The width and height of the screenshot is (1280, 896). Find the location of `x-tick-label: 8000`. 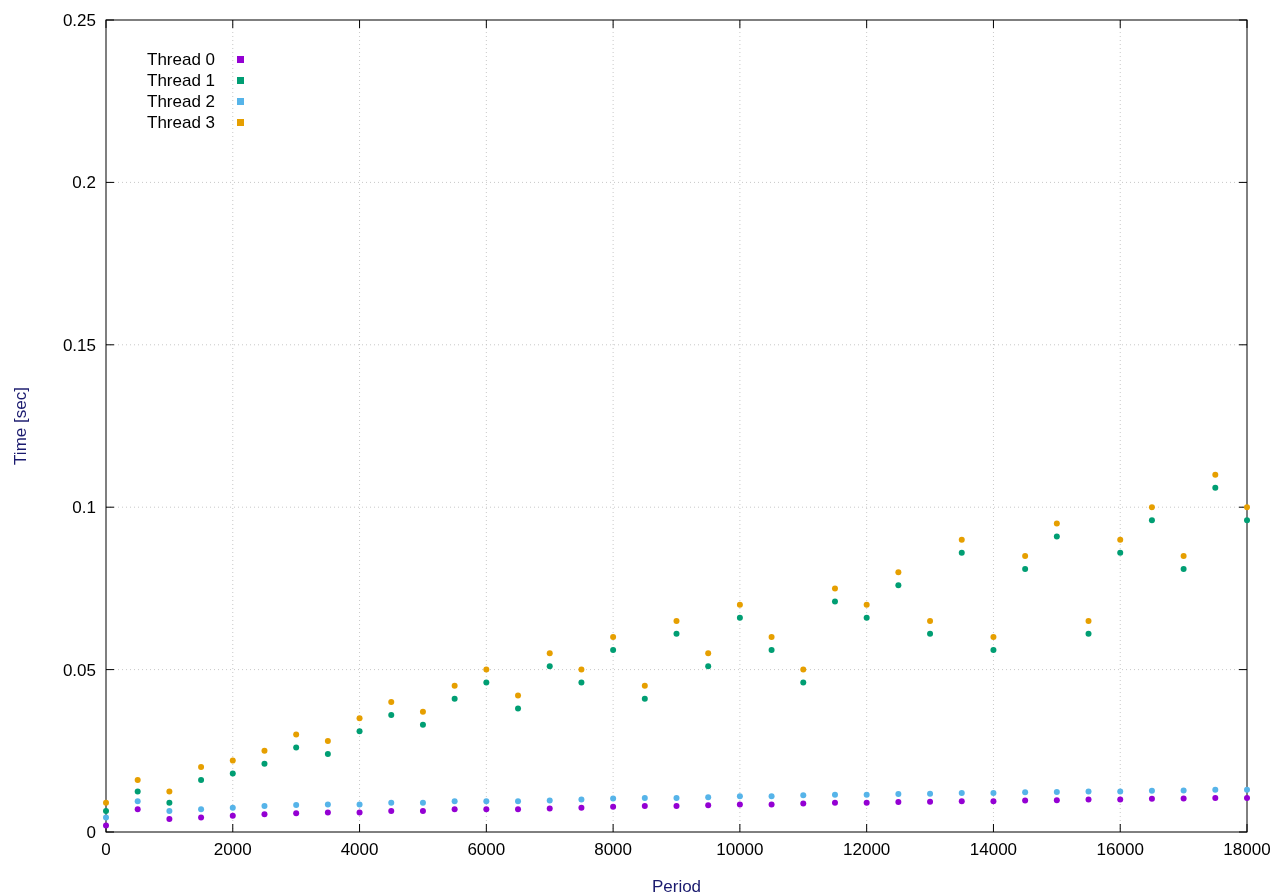

x-tick-label: 8000 is located at coordinates (613, 849).